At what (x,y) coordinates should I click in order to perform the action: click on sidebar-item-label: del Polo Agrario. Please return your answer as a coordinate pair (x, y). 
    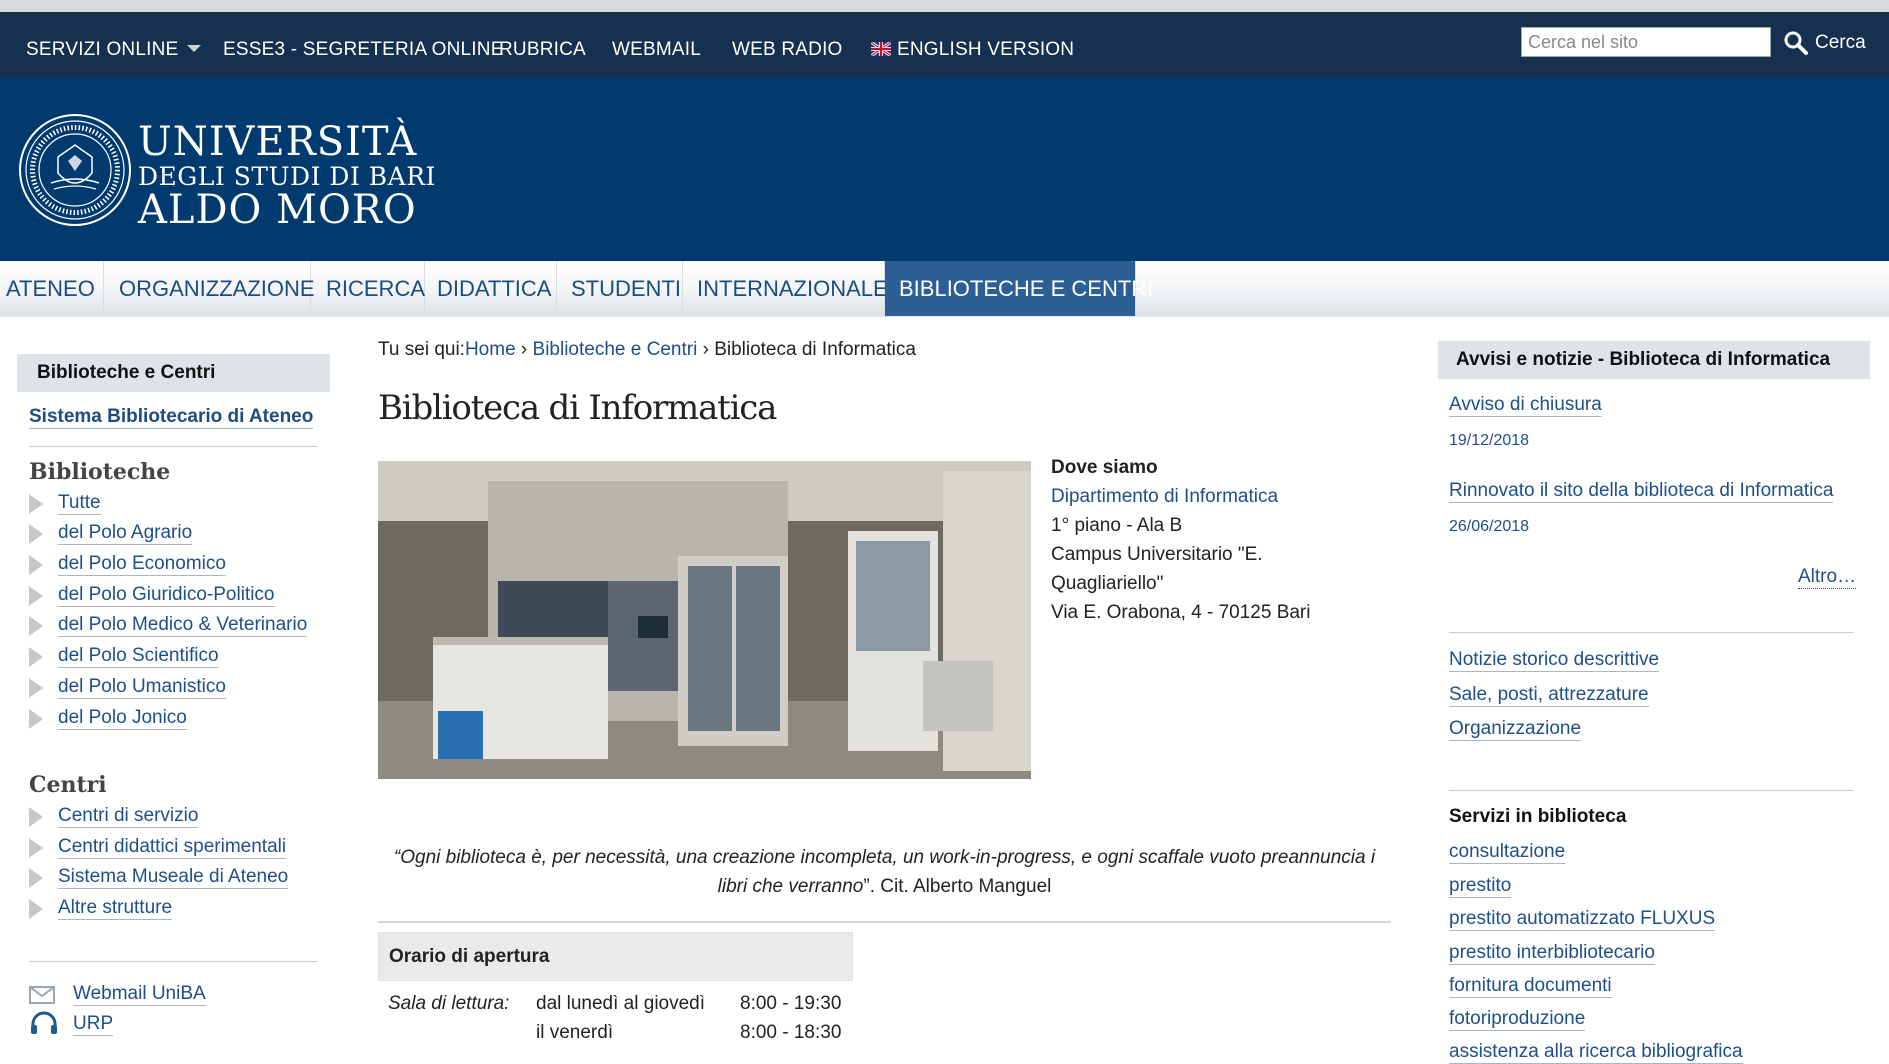
    Looking at the image, I should click on (125, 533).